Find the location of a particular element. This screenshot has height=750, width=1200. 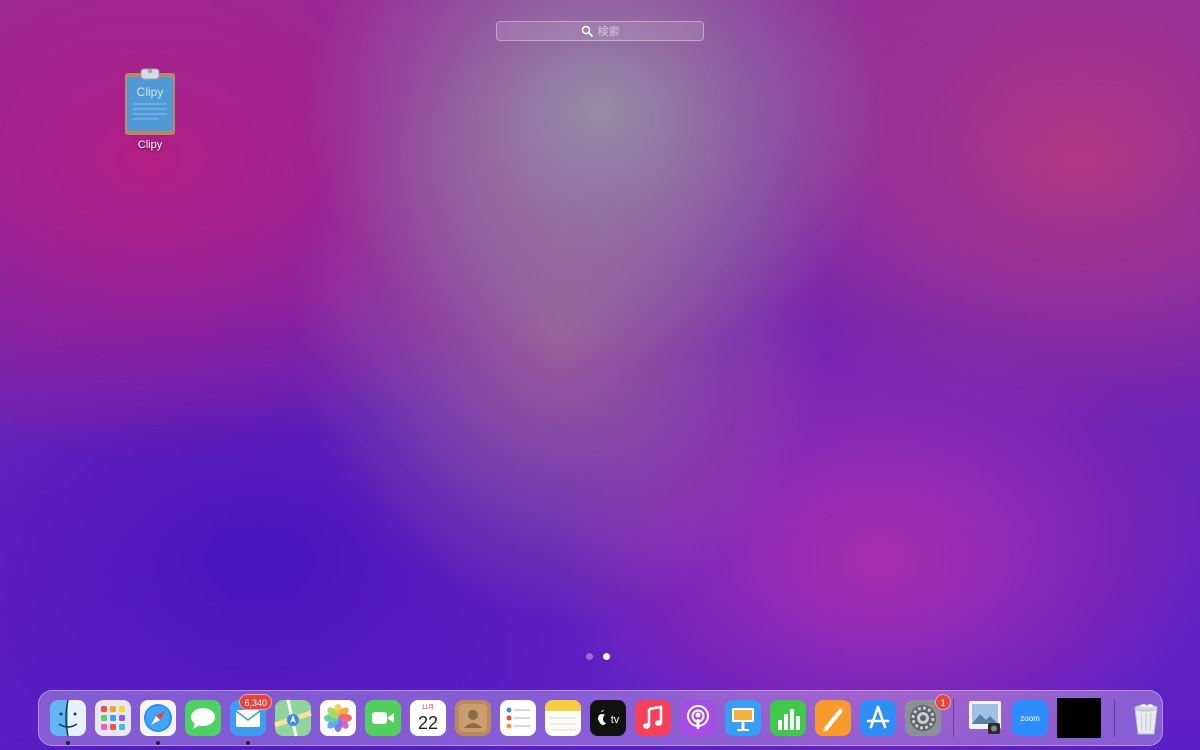

svg-text: Clipy is located at coordinates (150, 92).